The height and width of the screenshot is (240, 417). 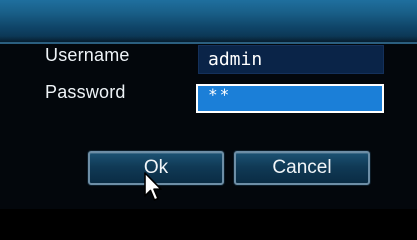 What do you see at coordinates (87, 55) in the screenshot?
I see `username-label: Username` at bounding box center [87, 55].